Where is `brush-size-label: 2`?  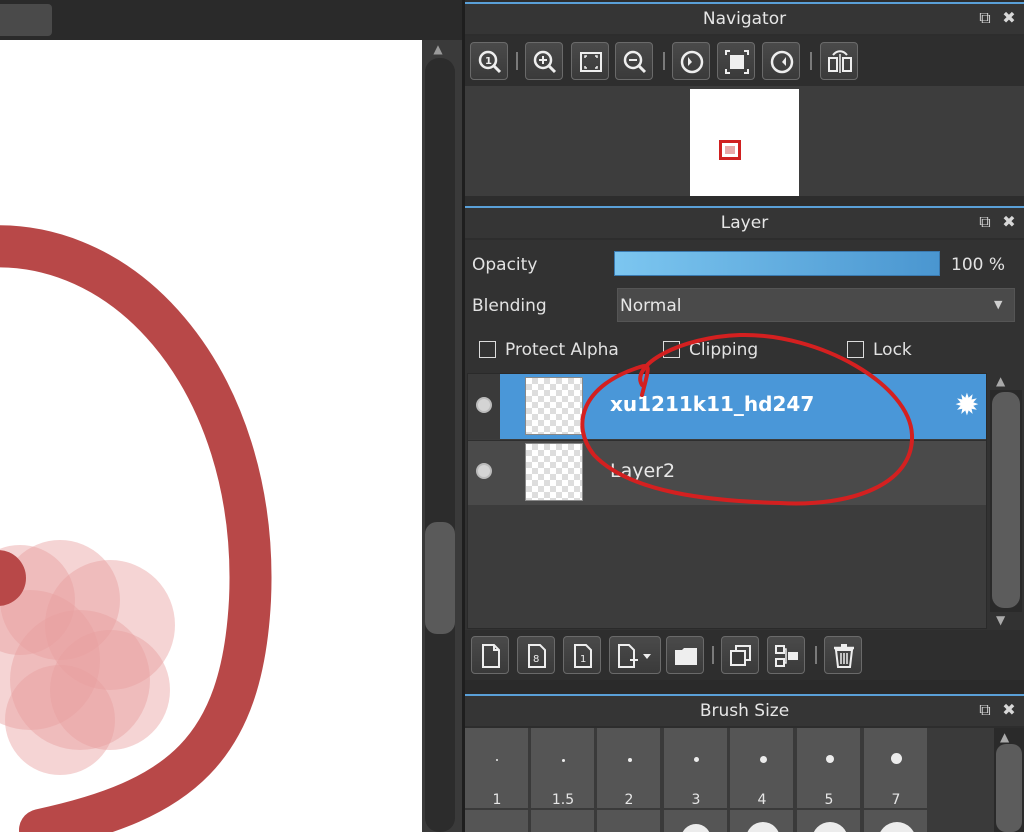 brush-size-label: 2 is located at coordinates (629, 800).